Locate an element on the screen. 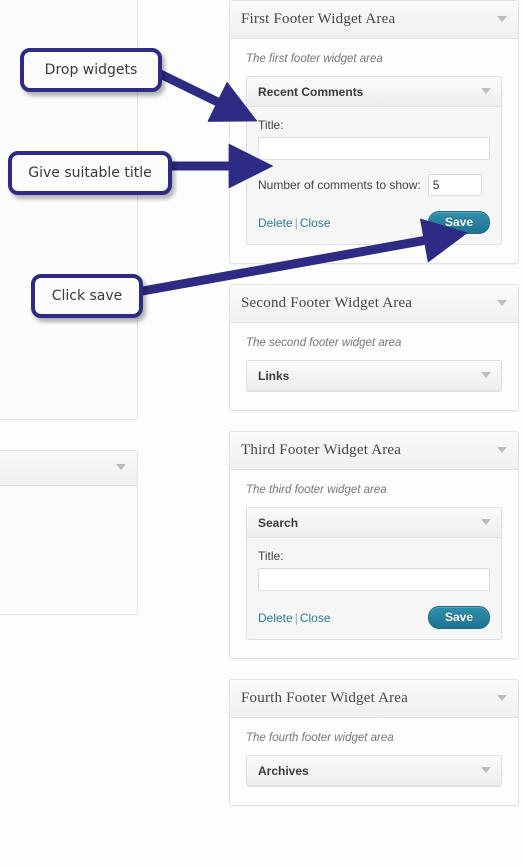 The width and height of the screenshot is (524, 867). callout-drop-widgets: Drop widgets is located at coordinates (91, 70).